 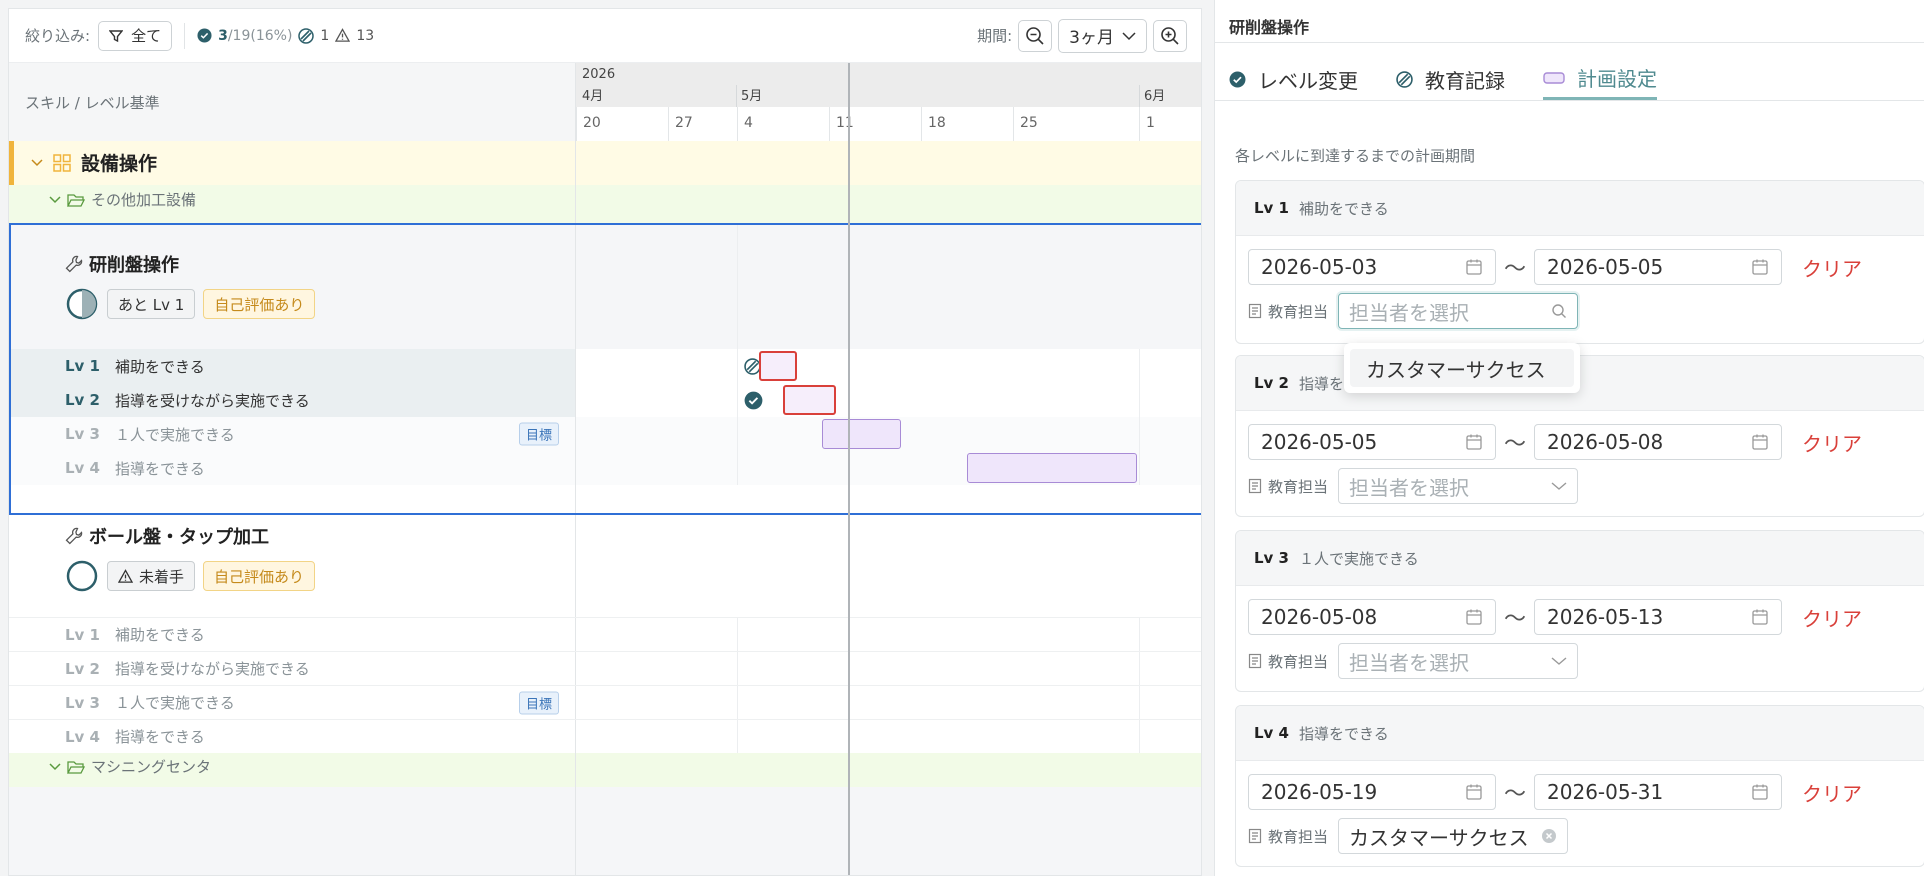 I want to click on start-date-input: 2026-05-08, so click(x=1372, y=617).